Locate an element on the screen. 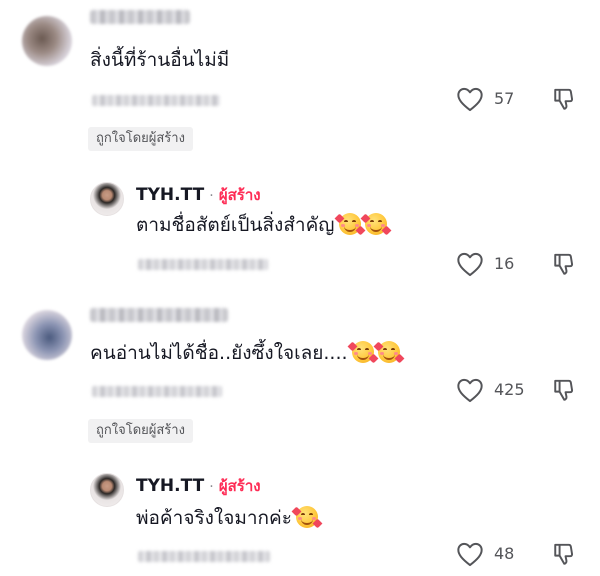 The height and width of the screenshot is (576, 600). like-count: 425 is located at coordinates (509, 389).